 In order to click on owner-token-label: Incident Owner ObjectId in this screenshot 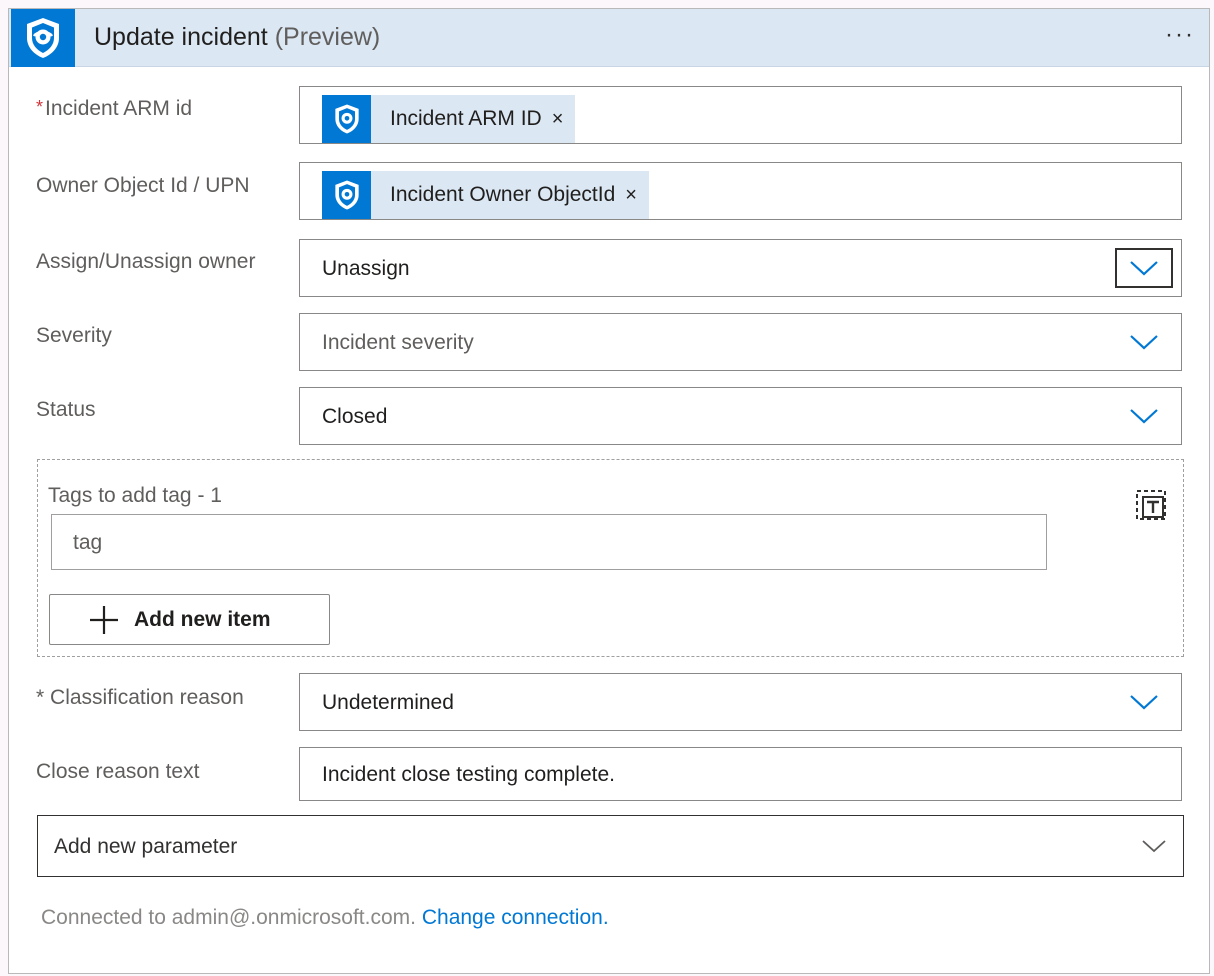, I will do `click(503, 194)`.